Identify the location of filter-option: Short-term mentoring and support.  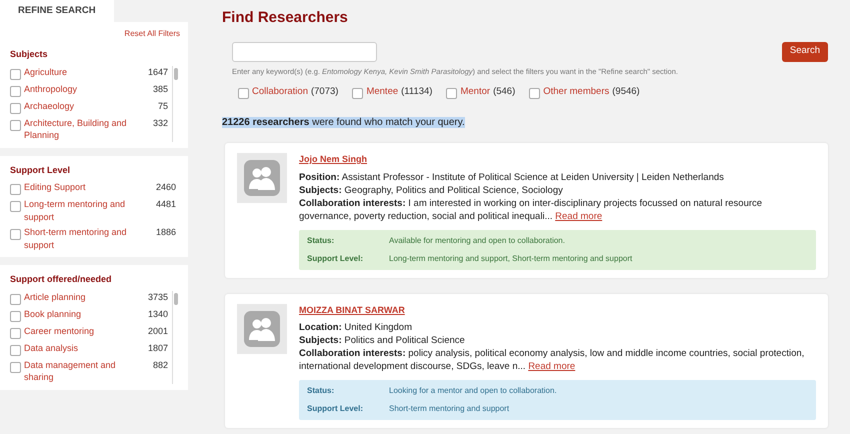
(83, 238).